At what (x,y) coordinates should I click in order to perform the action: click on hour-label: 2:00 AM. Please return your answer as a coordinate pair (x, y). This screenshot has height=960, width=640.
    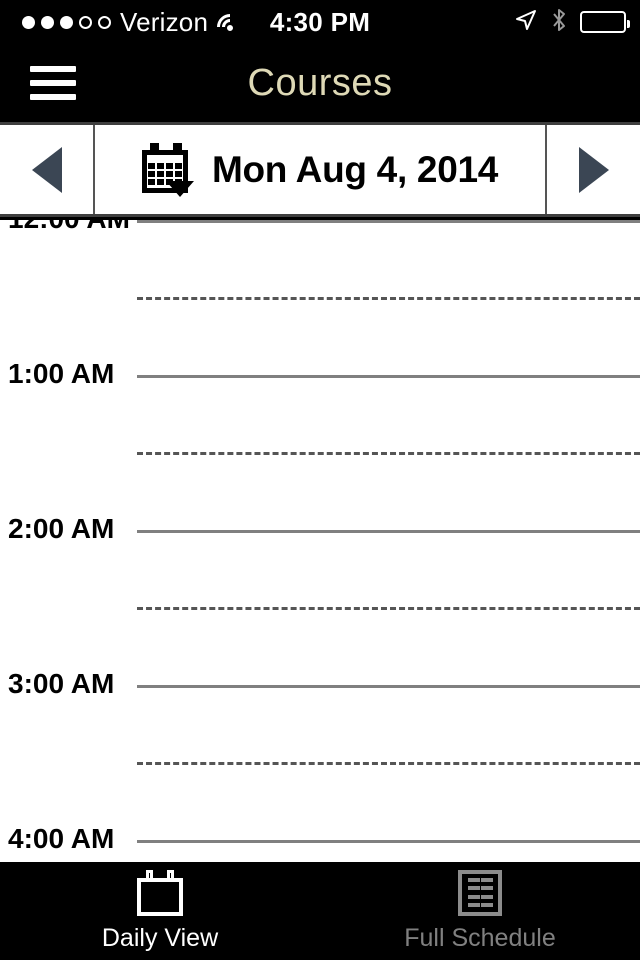
    Looking at the image, I should click on (61, 528).